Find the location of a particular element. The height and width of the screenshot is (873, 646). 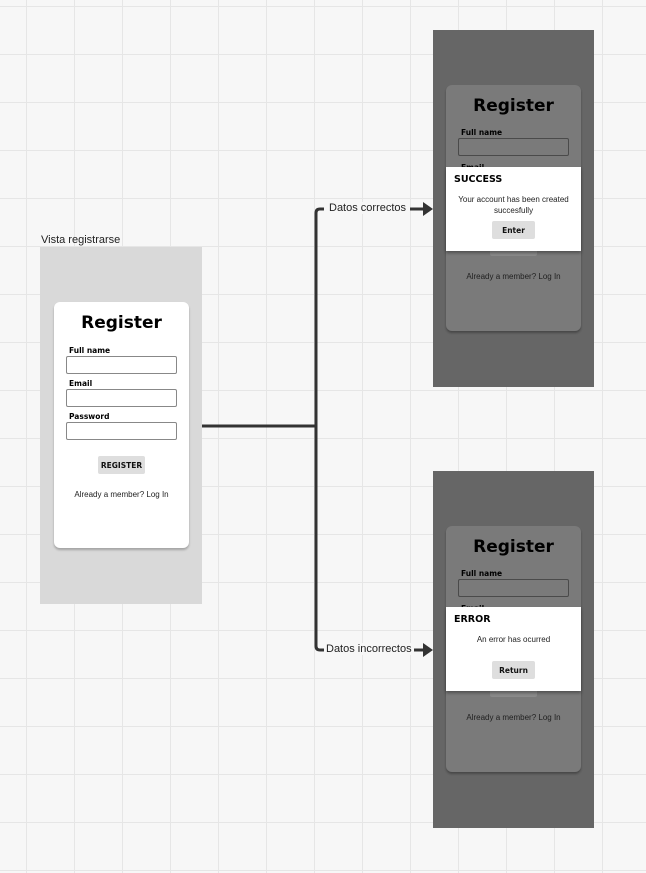

email-label: Email is located at coordinates (81, 383).